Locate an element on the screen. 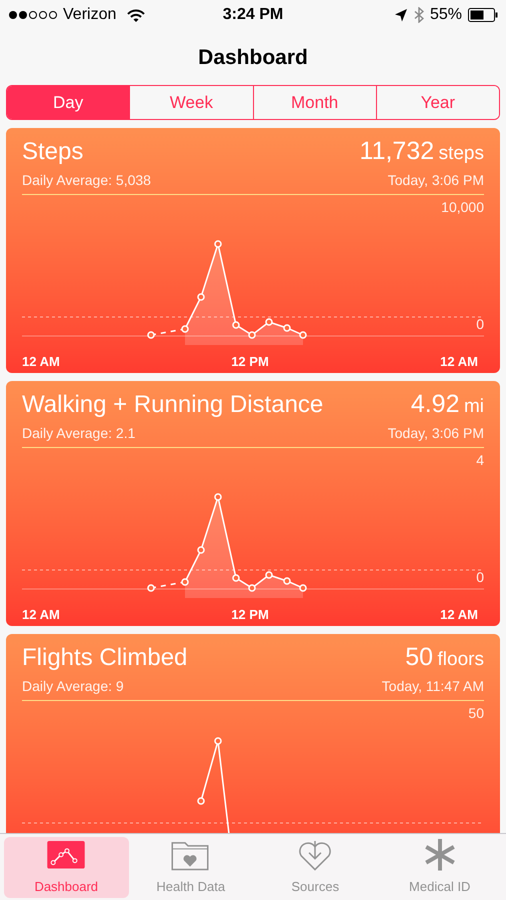 The height and width of the screenshot is (900, 506). segment-tab: Day is located at coordinates (68, 102).